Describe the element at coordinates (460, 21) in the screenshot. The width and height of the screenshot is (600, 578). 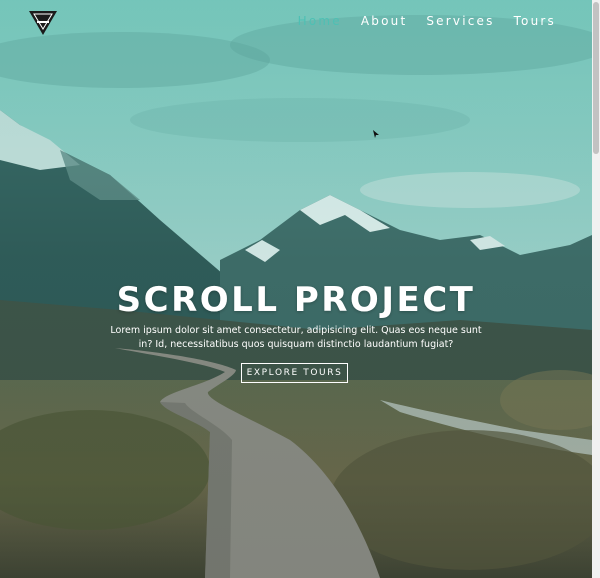
I see `nav-item-services: Services` at that location.